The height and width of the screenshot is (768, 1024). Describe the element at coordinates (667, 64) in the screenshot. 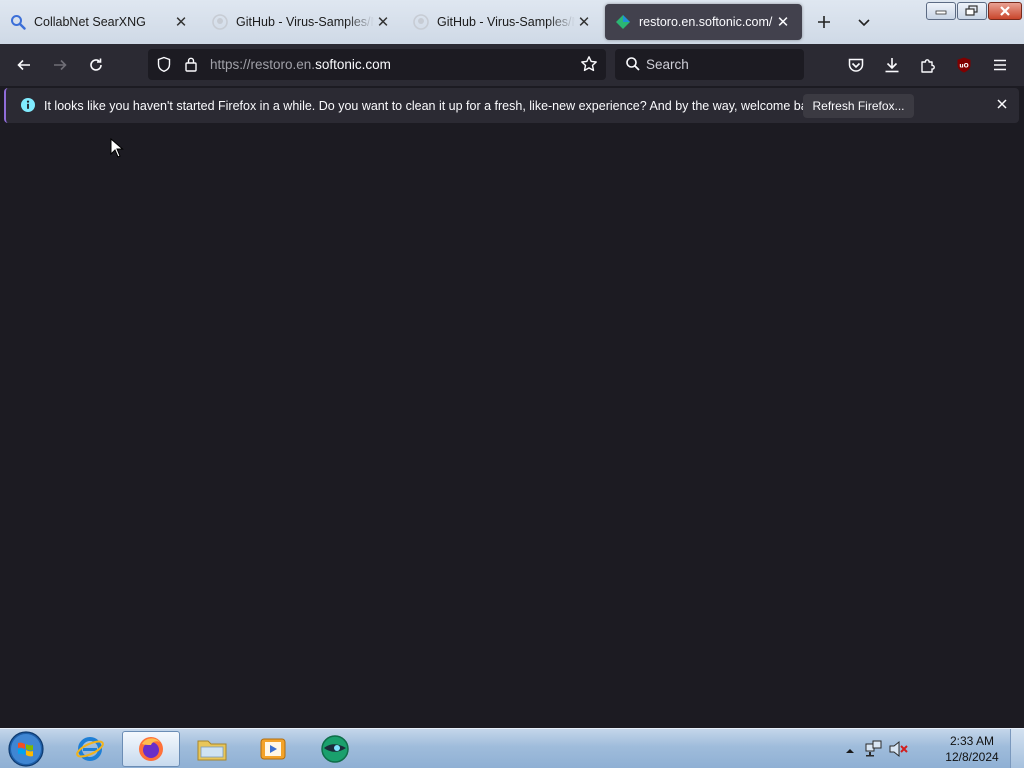

I see `search-placeholder: Search` at that location.